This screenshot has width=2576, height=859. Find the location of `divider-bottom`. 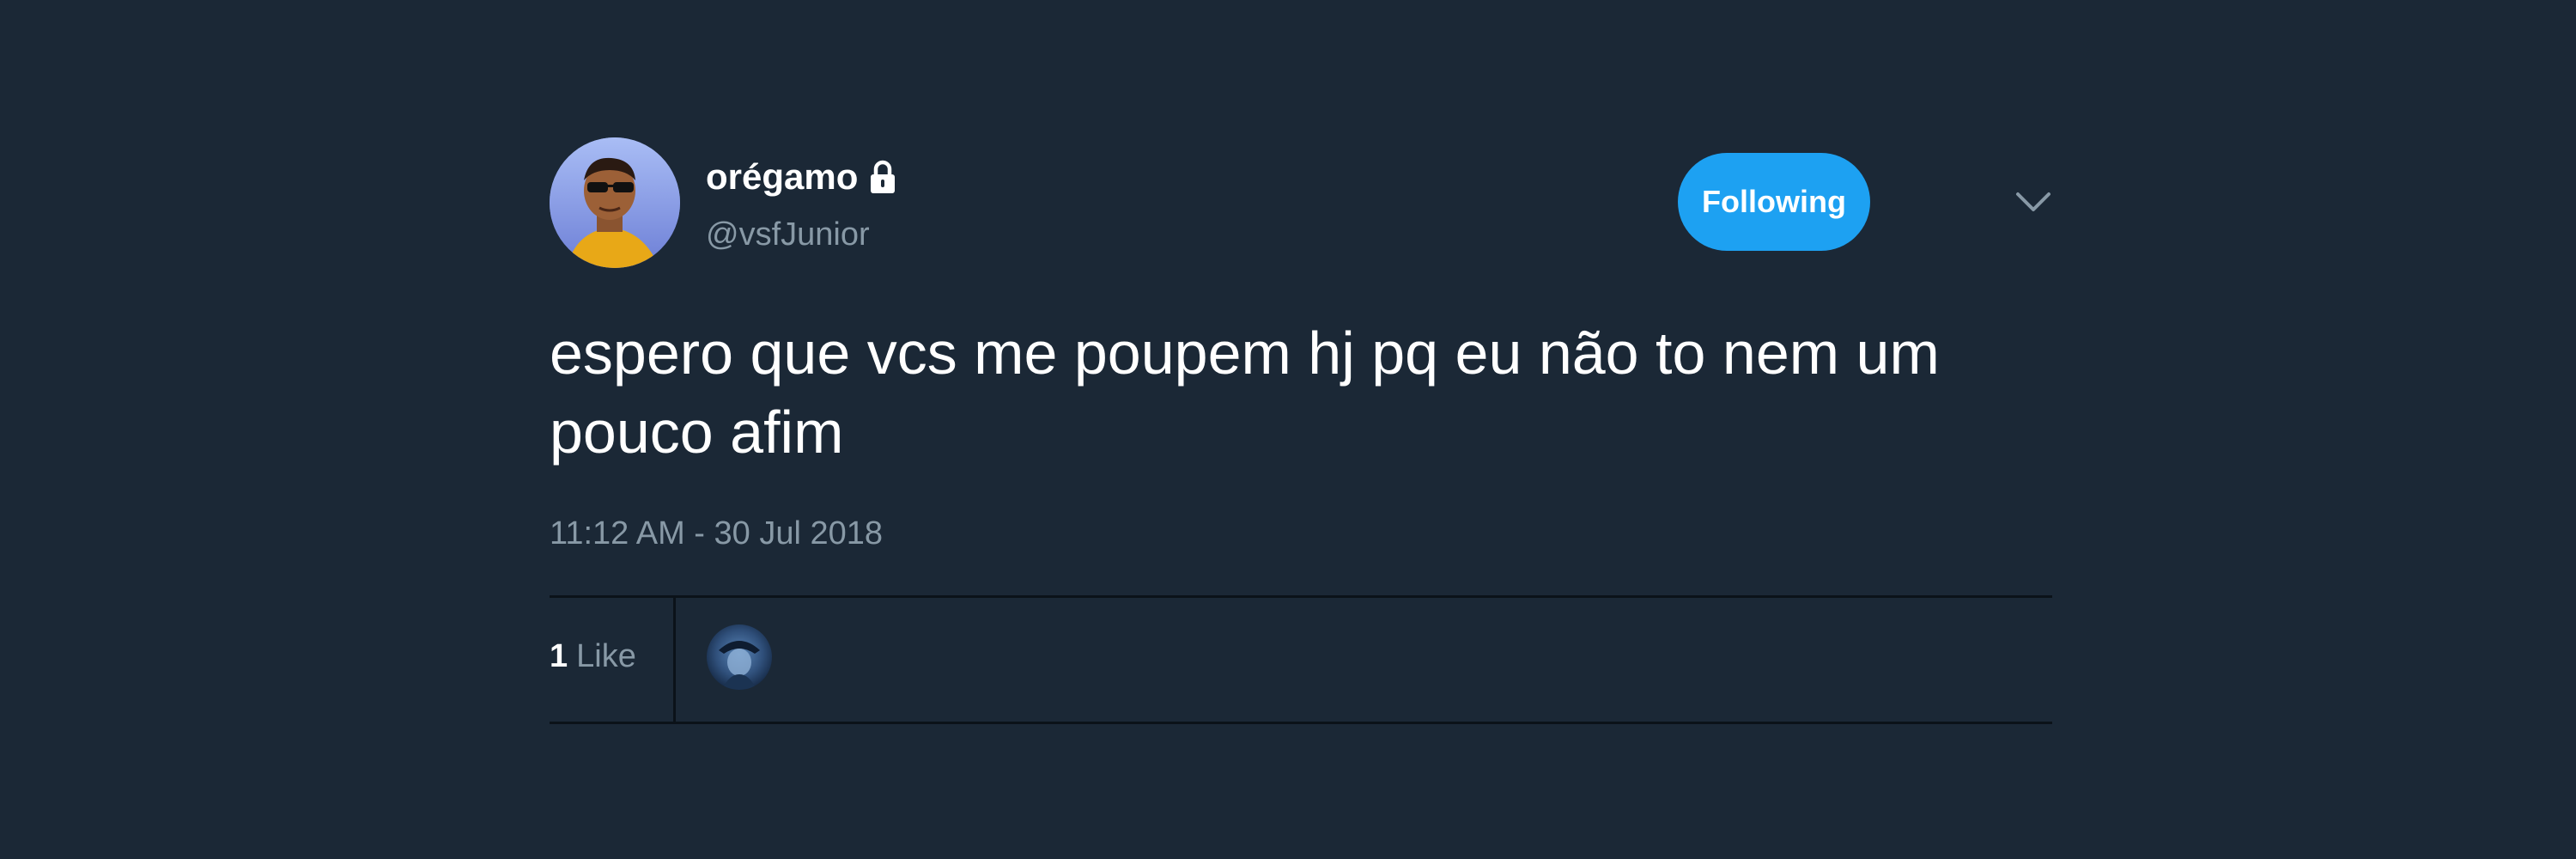

divider-bottom is located at coordinates (1301, 723).